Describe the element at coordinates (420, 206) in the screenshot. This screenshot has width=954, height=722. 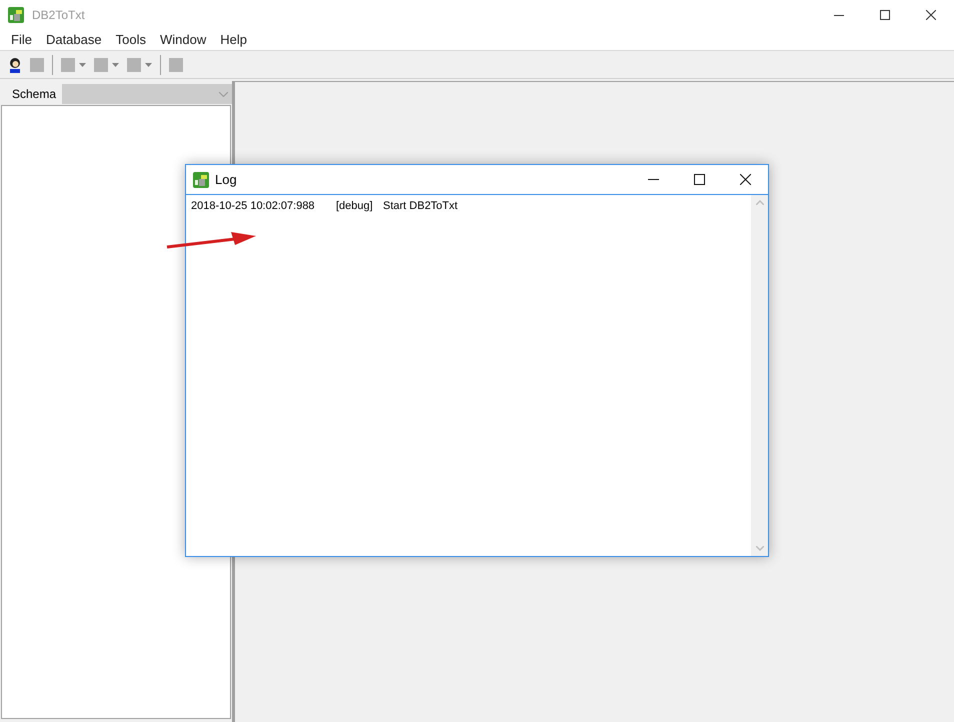
I see `log-message: Start DB2ToTxt` at that location.